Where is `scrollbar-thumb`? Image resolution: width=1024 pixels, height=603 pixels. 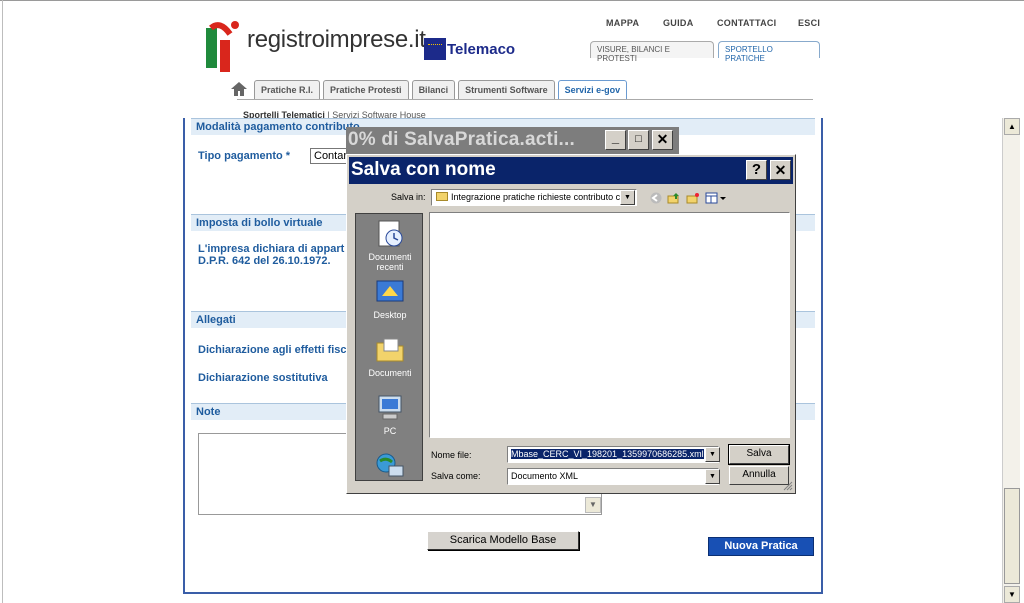
scrollbar-thumb is located at coordinates (1012, 536).